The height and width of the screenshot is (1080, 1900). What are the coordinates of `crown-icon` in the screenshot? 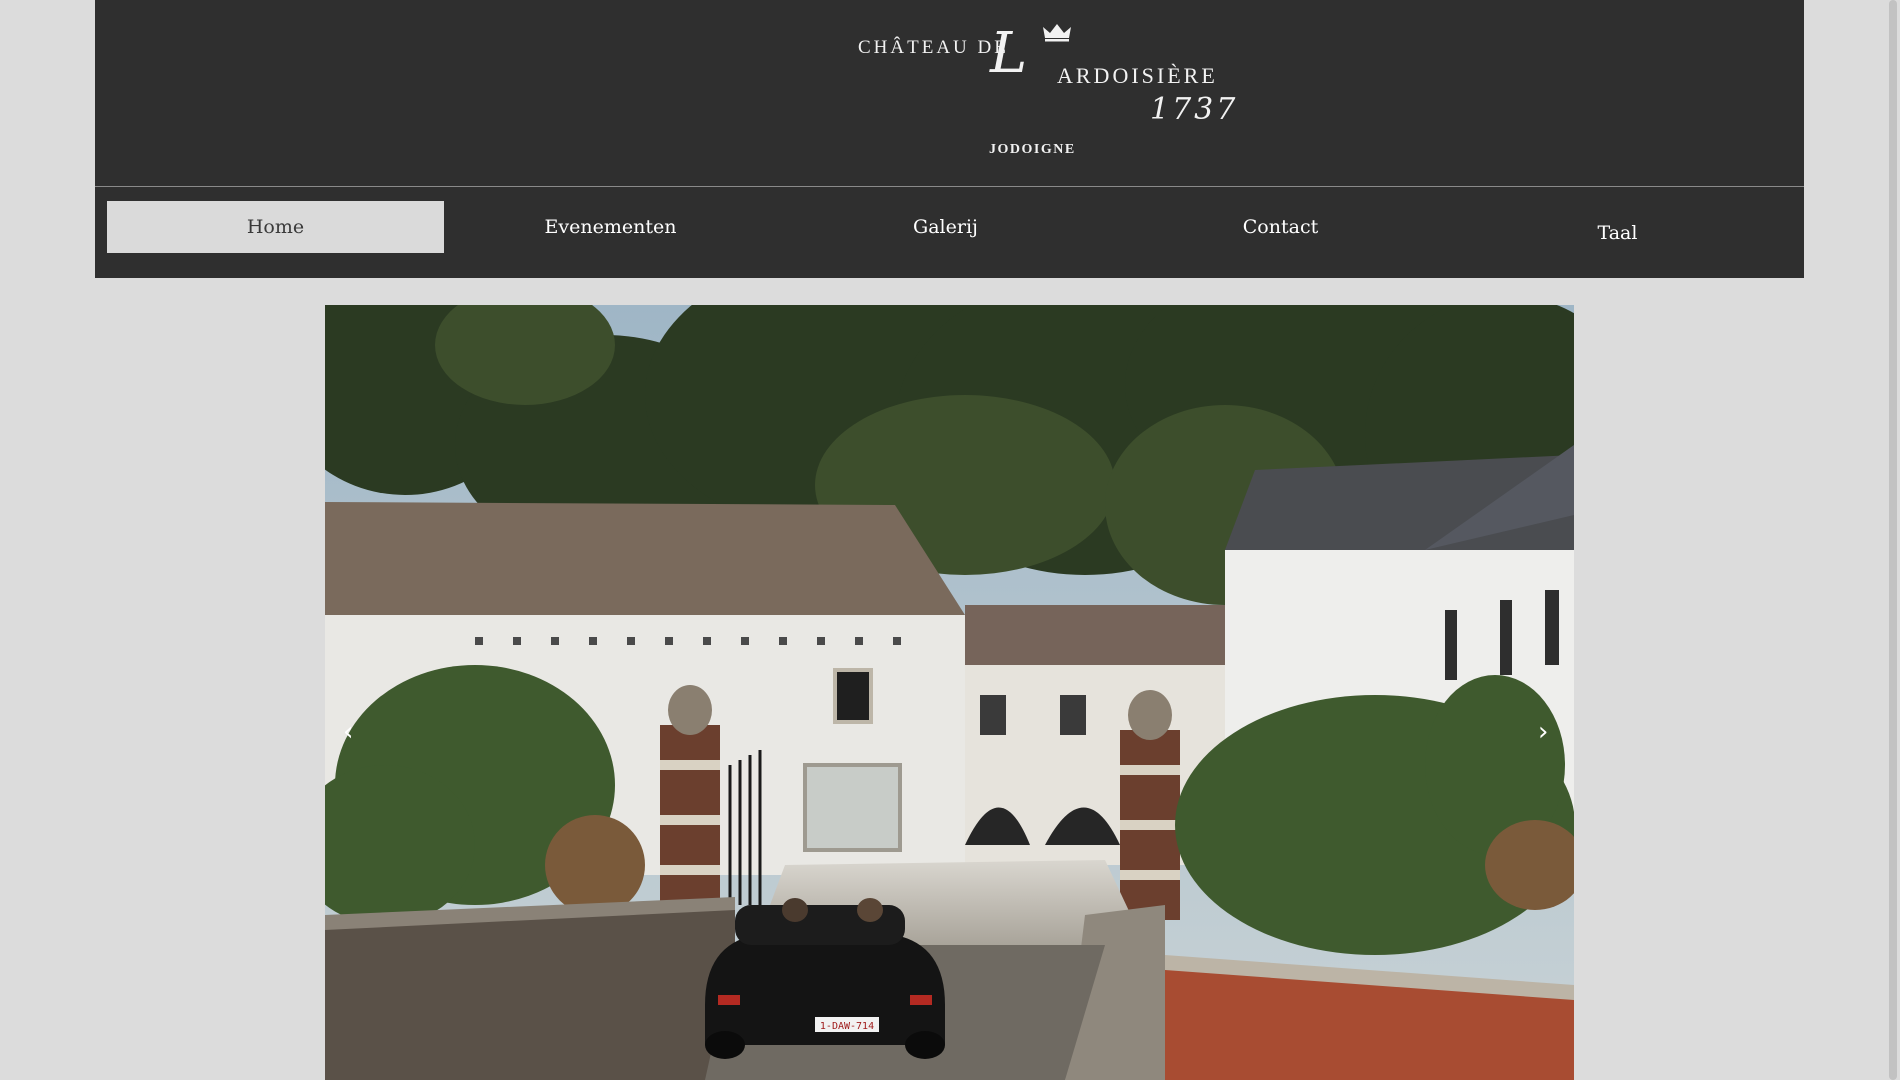 It's located at (1057, 33).